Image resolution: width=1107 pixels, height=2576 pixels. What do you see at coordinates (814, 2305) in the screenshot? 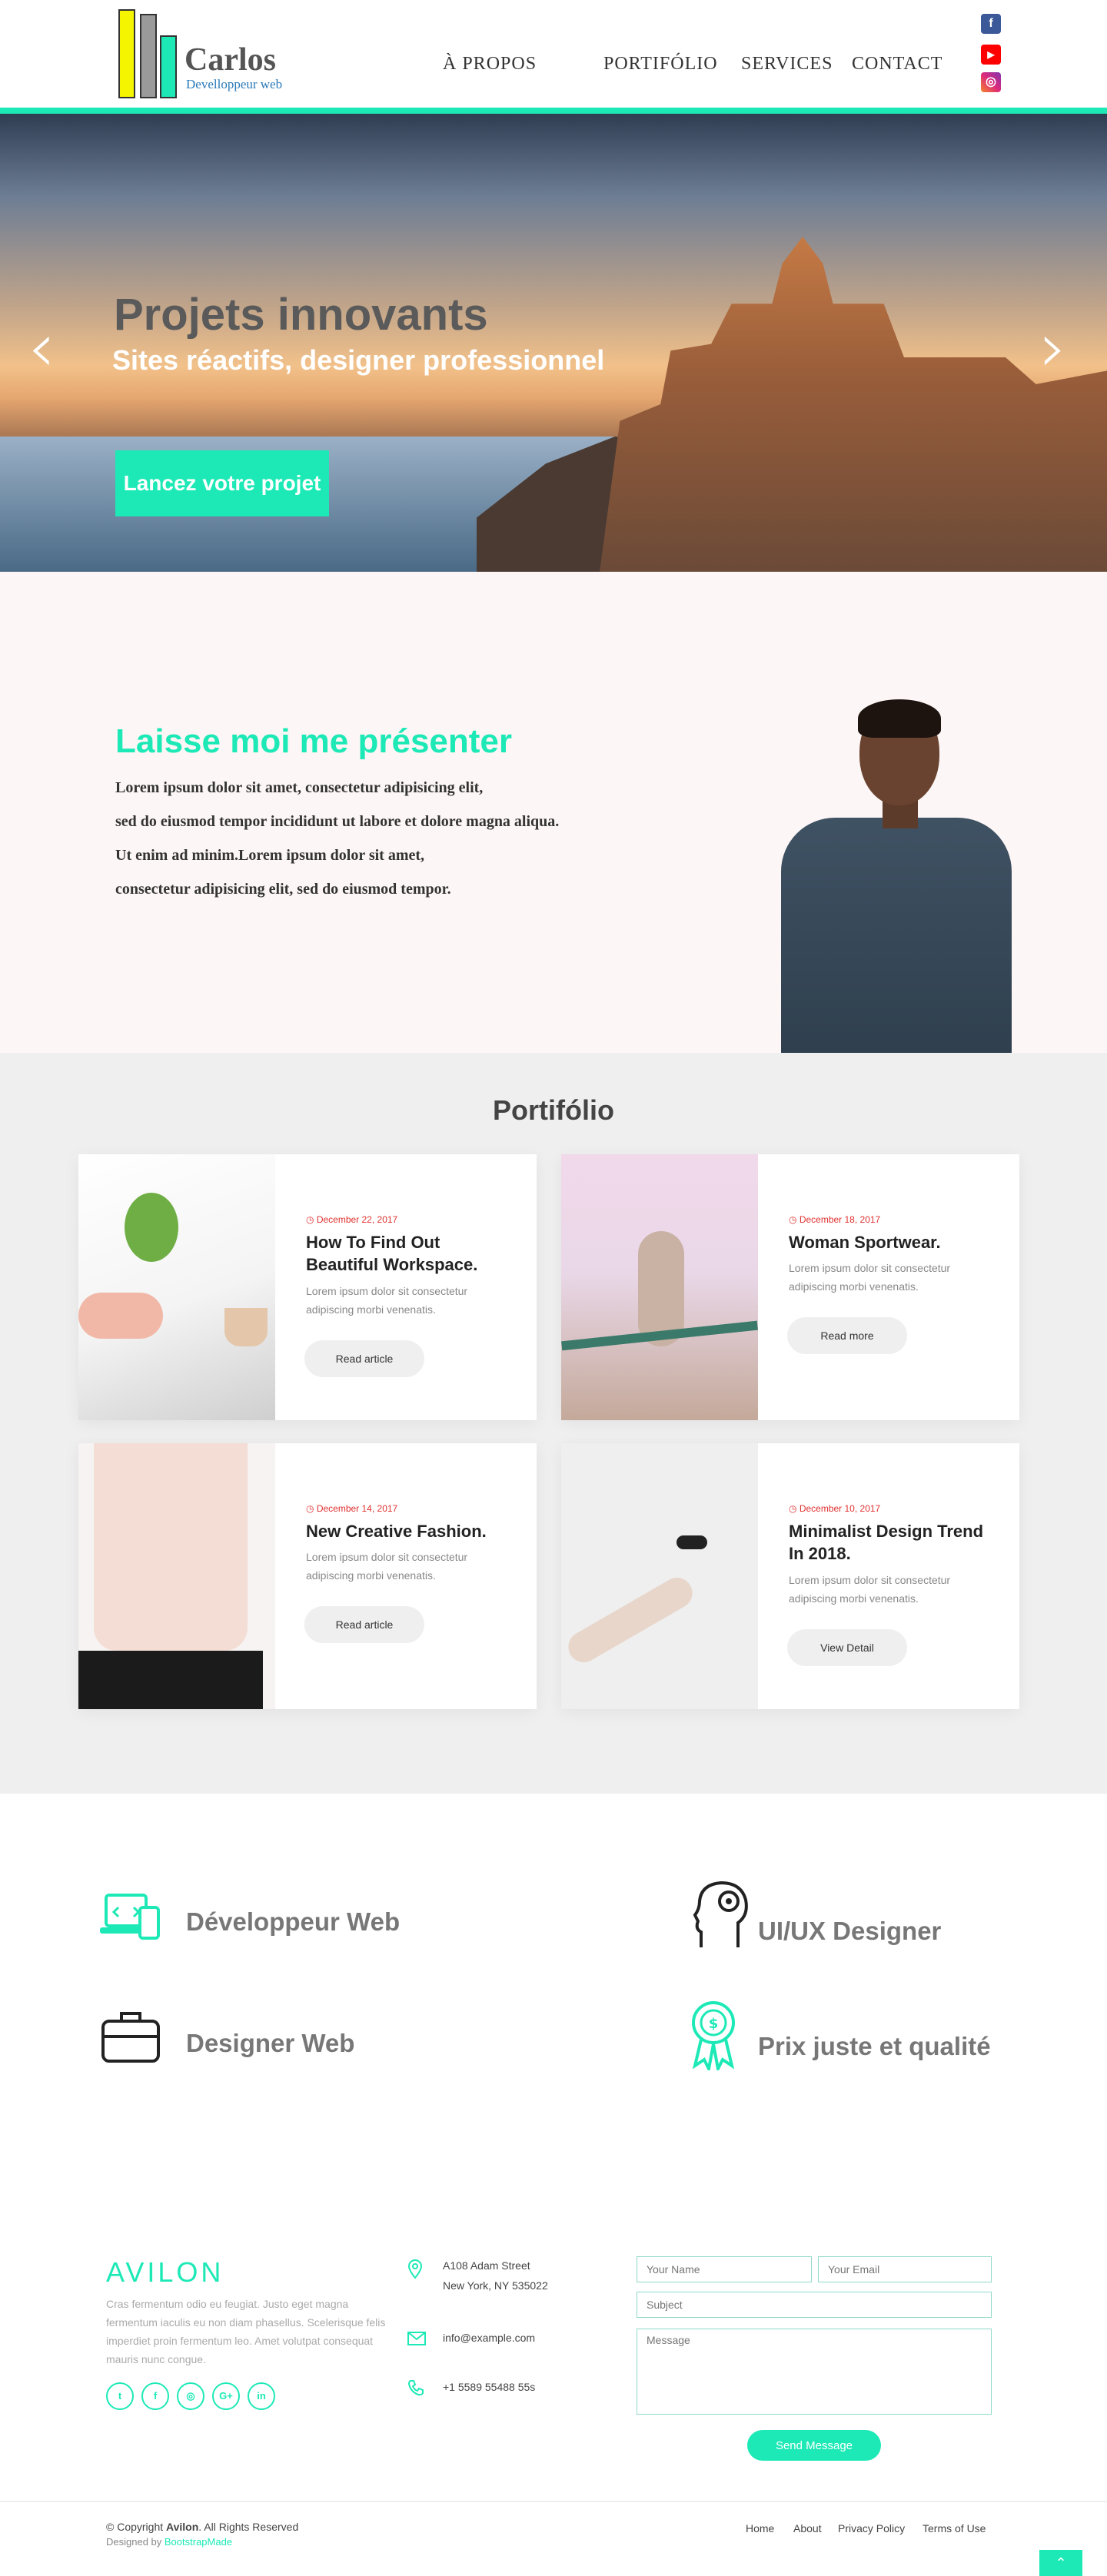
I see `subject-field` at bounding box center [814, 2305].